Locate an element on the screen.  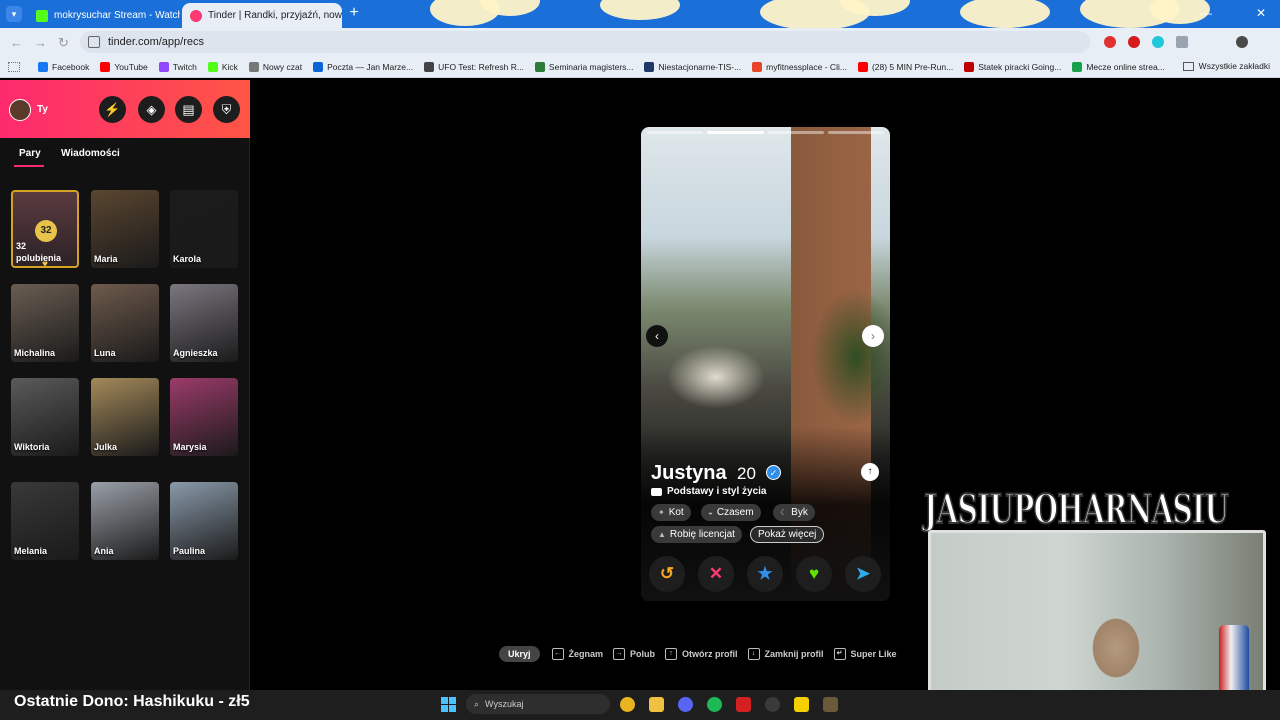
previous-photo-icon: ‹ is located at coordinates (657, 336).